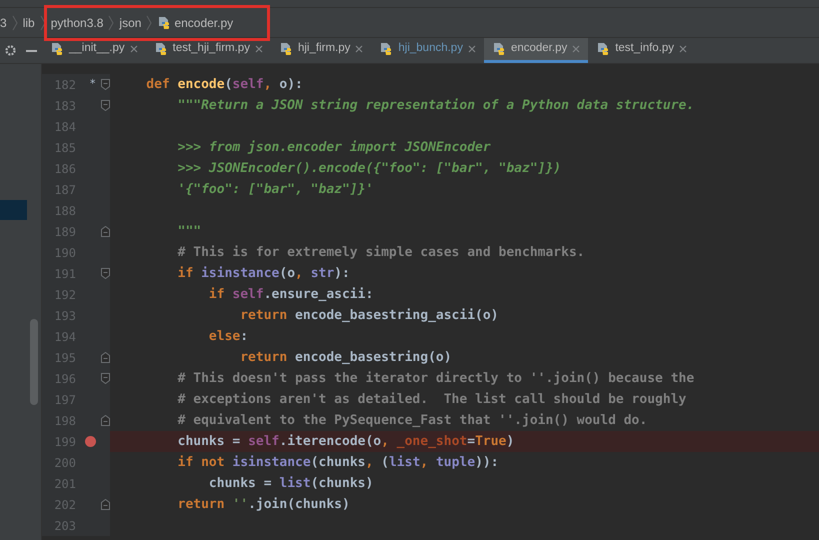 This screenshot has height=540, width=819. Describe the element at coordinates (539, 48) in the screenshot. I see `tab-label: encoder.py` at that location.